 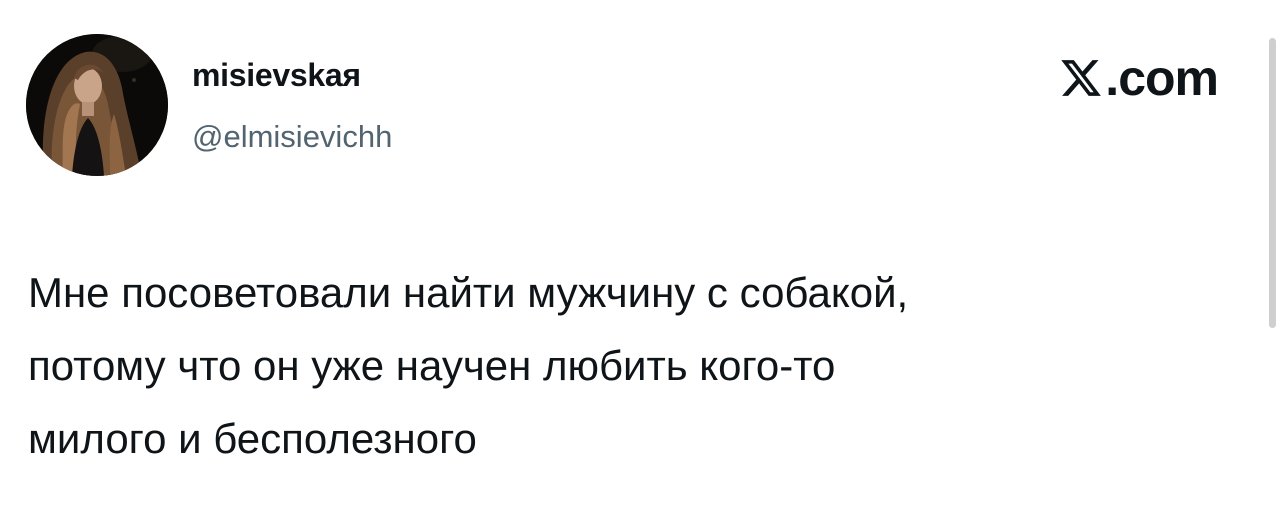 I want to click on scrollbar, so click(x=1272, y=183).